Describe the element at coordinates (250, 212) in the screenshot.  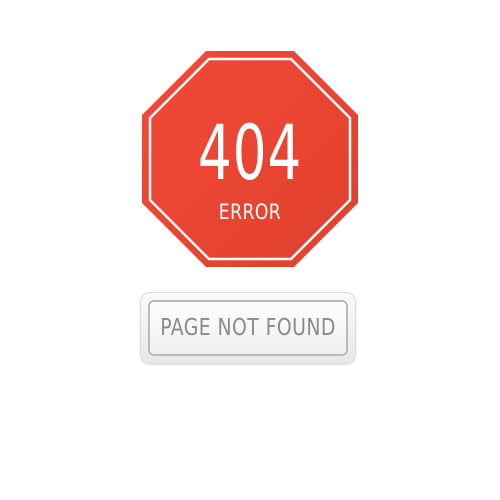
I see `error-label: ERROR` at that location.